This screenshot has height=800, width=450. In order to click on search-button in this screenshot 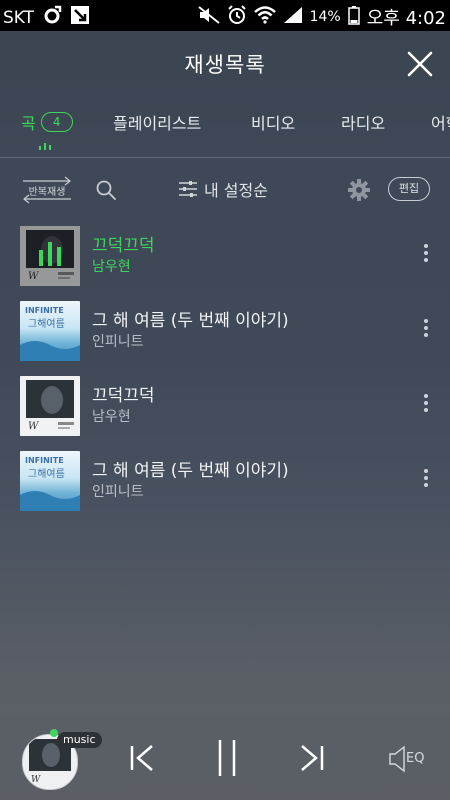, I will do `click(106, 190)`.